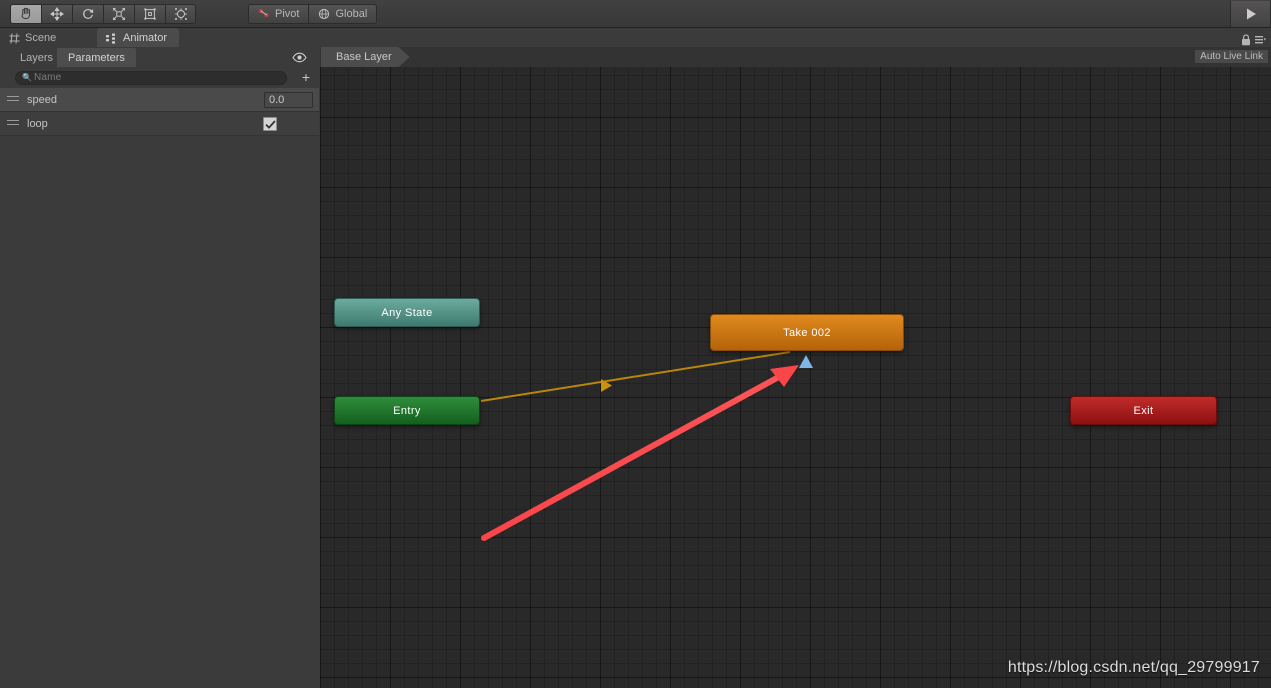 Image resolution: width=1271 pixels, height=688 pixels. Describe the element at coordinates (47, 77) in the screenshot. I see `search-placeholder: Name` at that location.